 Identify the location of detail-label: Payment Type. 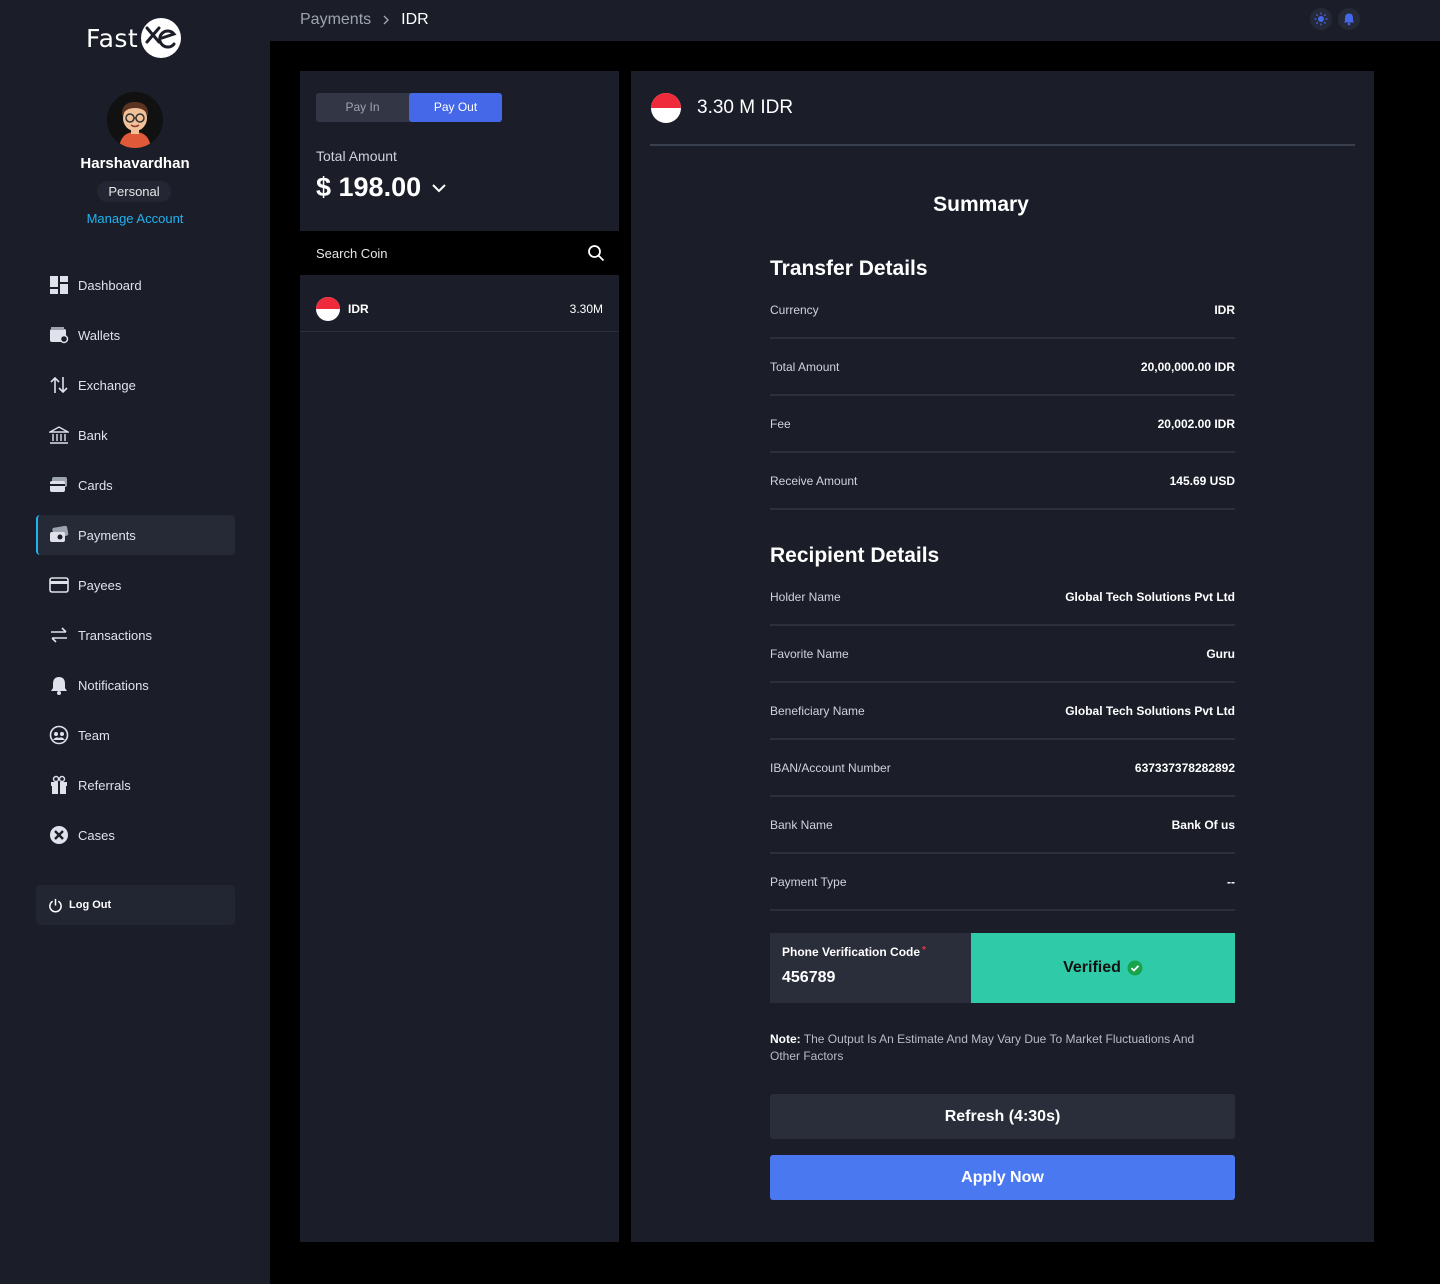
(808, 881).